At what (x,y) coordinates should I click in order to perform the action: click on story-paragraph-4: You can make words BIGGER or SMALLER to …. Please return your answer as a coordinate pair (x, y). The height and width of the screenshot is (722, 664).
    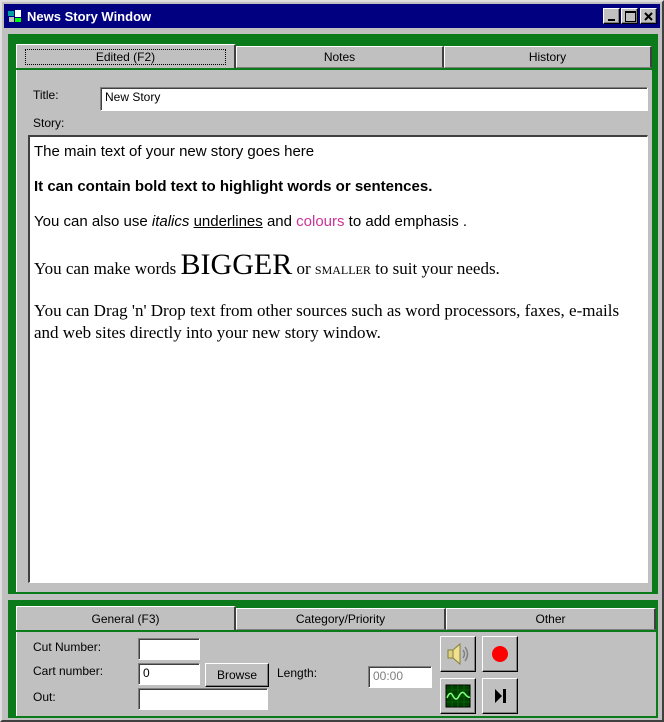
    Looking at the image, I should click on (267, 264).